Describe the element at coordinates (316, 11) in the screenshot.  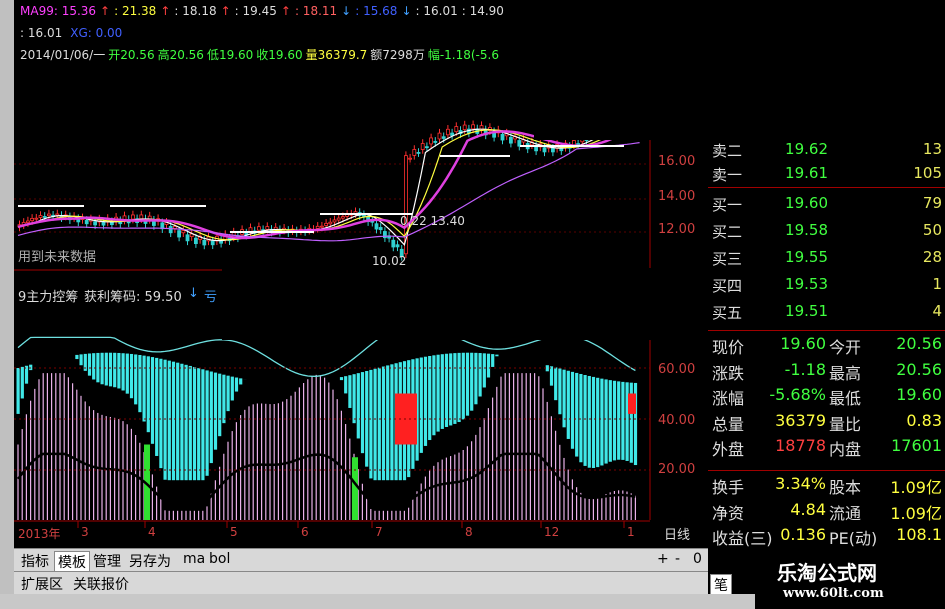
I see `info-value-8: : 18.11` at that location.